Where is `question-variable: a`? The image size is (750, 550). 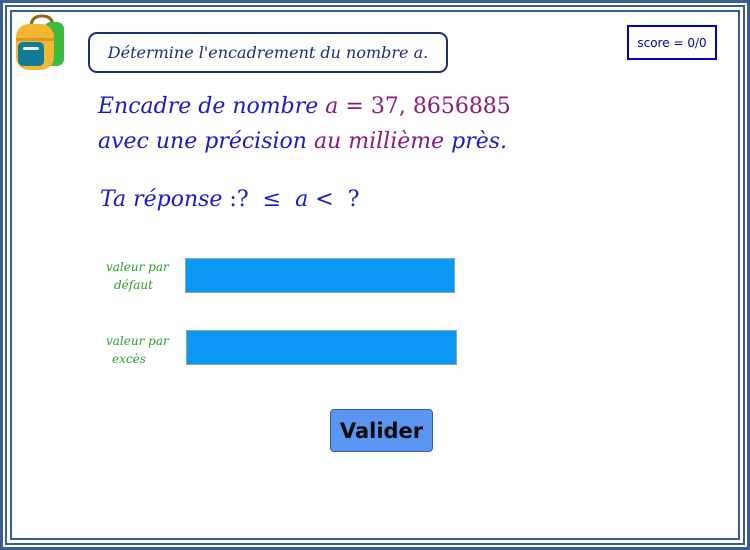
question-variable: a is located at coordinates (332, 106).